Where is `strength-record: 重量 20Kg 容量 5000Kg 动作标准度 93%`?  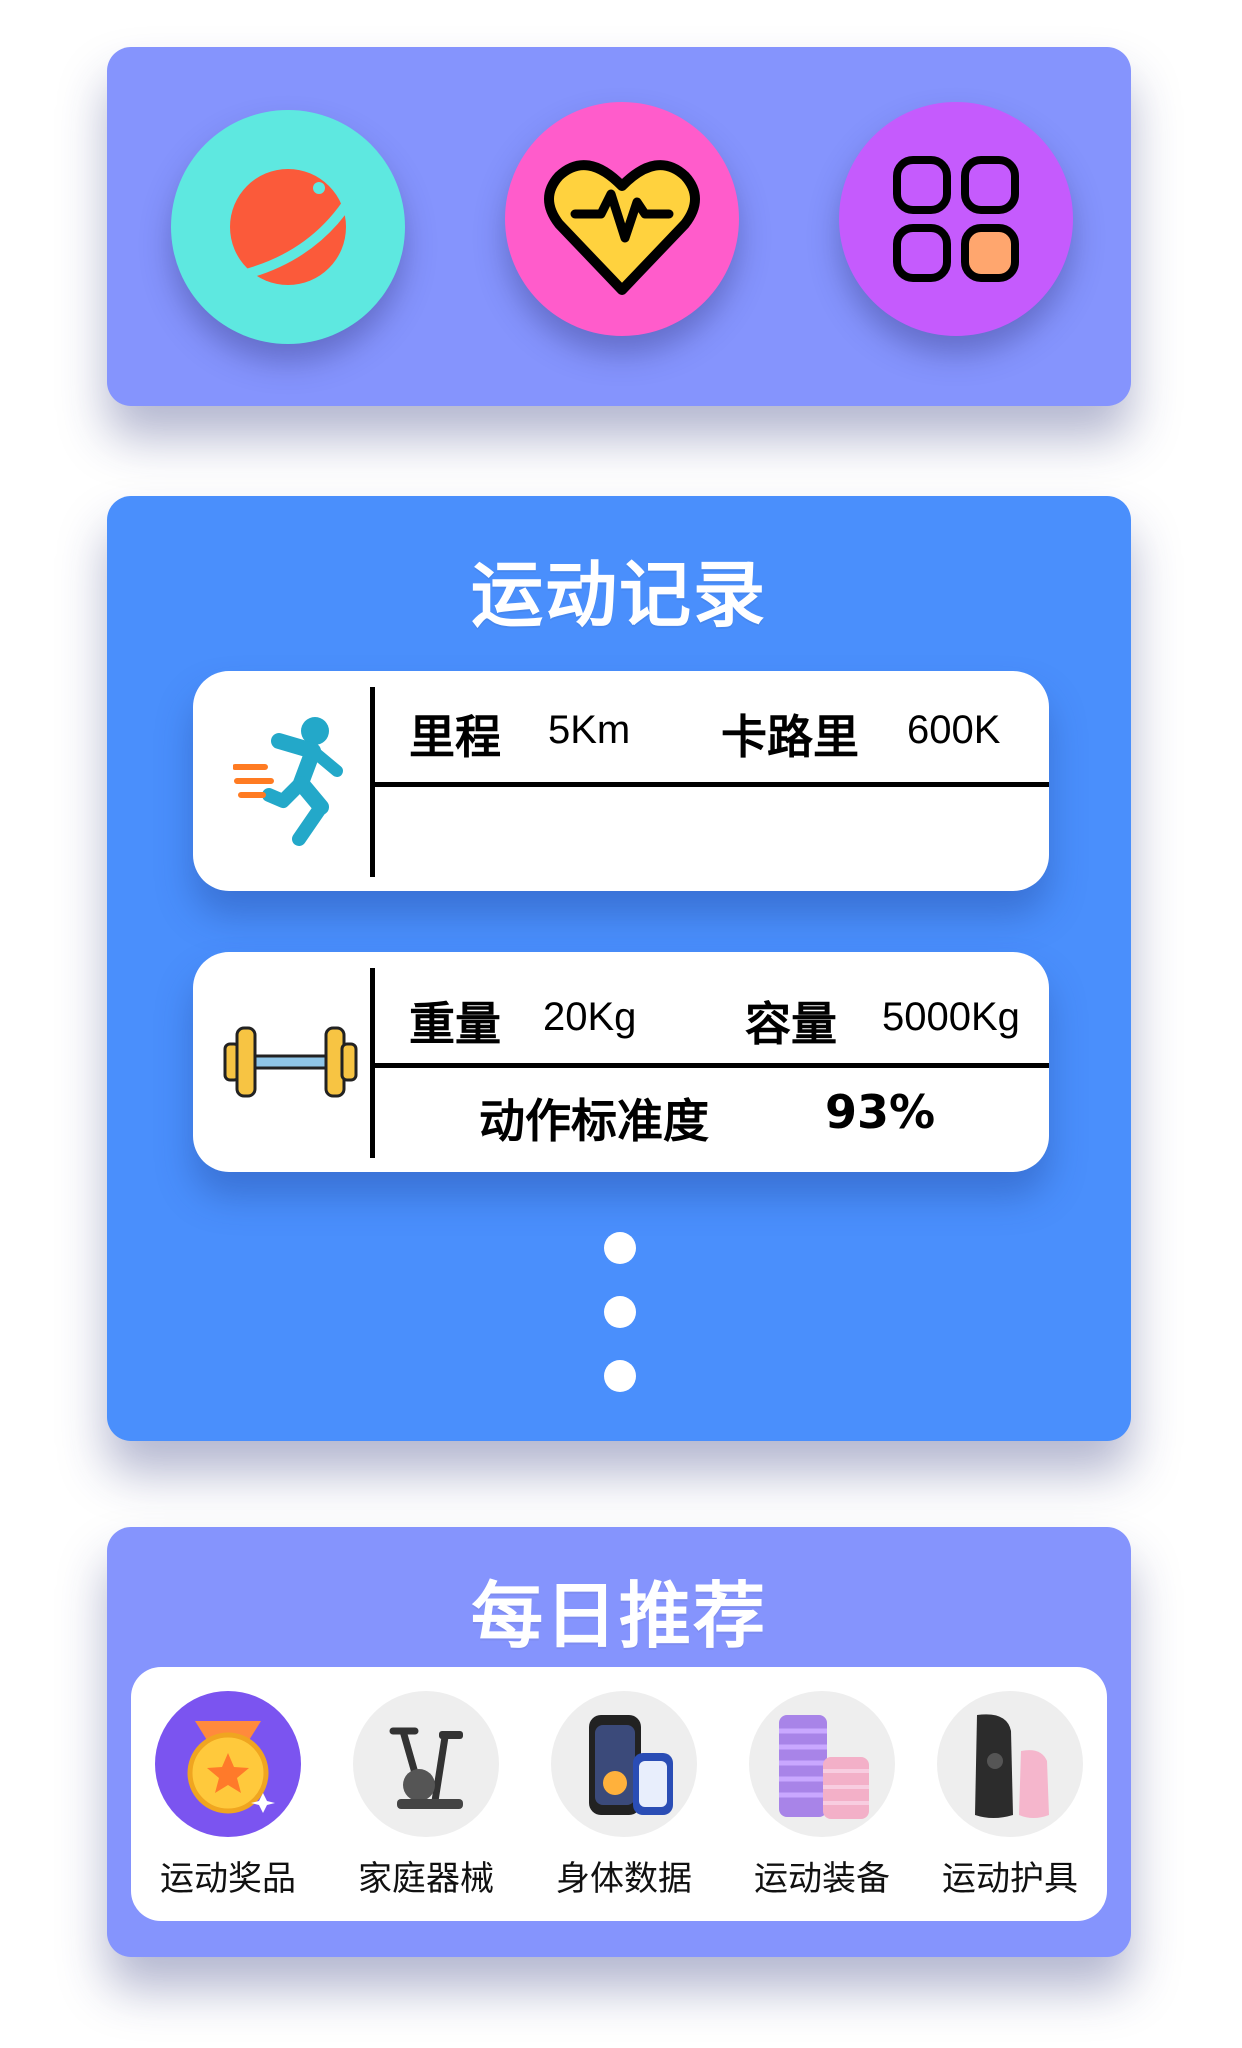
strength-record: 重量 20Kg 容量 5000Kg 动作标准度 93% is located at coordinates (621, 1062).